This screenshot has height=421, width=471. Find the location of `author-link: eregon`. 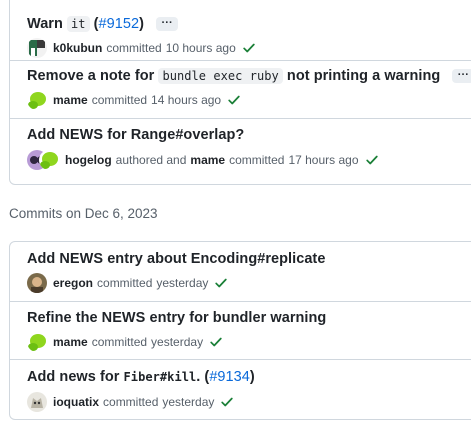

author-link: eregon is located at coordinates (73, 283).